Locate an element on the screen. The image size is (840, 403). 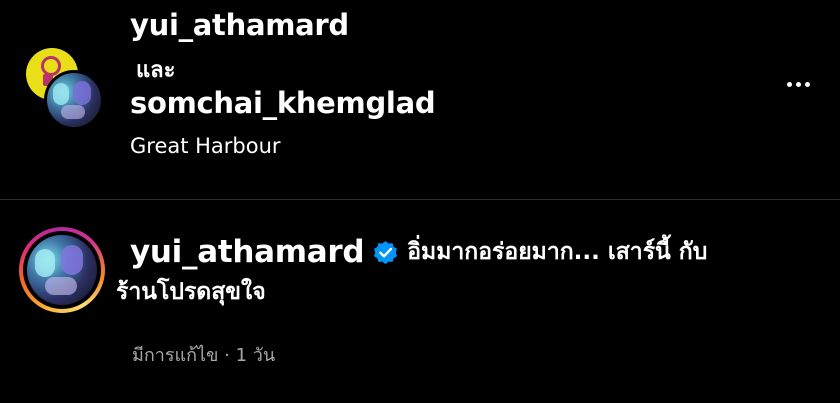
authors-conjunction: และ is located at coordinates (156, 70).